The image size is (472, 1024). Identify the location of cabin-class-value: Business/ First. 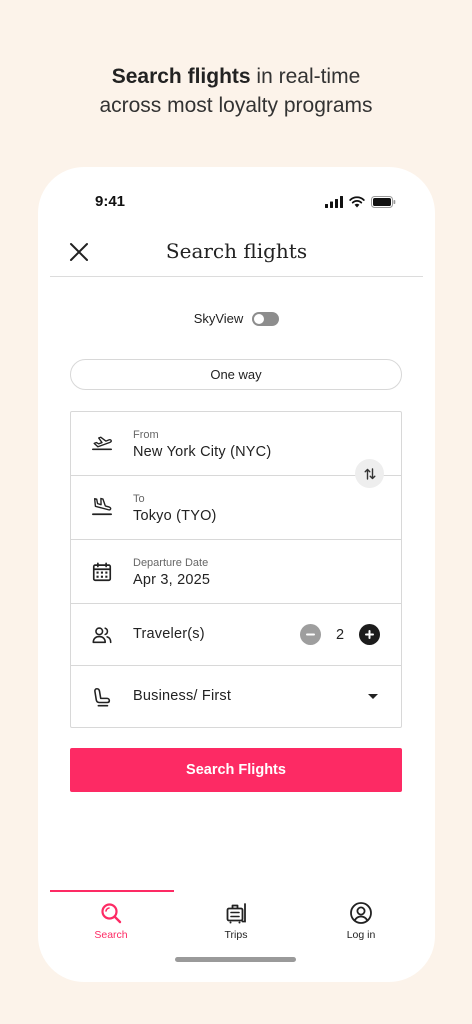
(182, 696).